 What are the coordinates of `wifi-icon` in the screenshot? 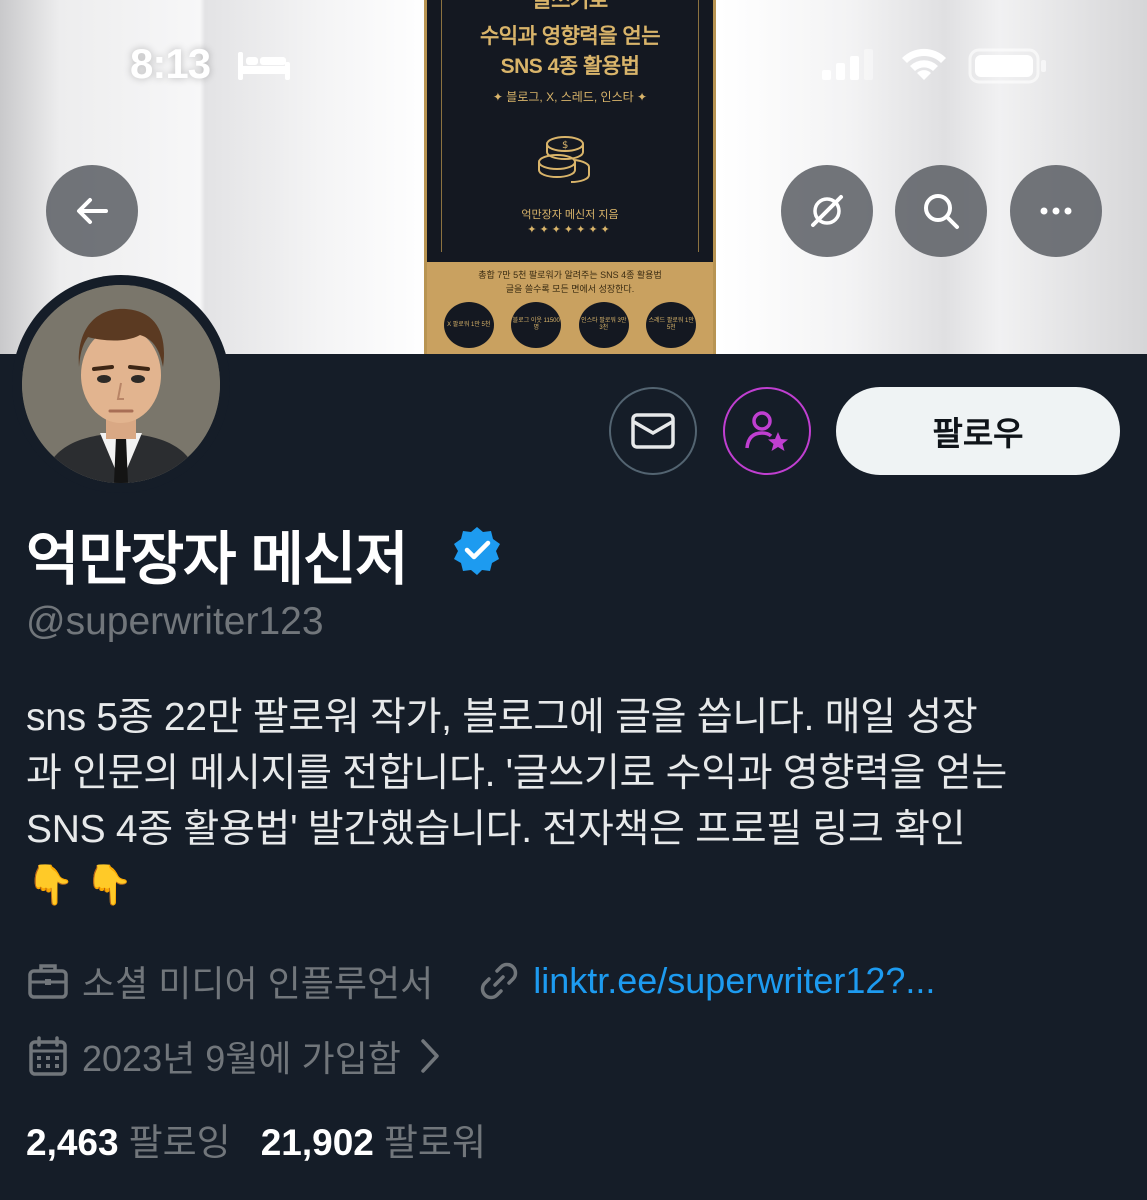 It's located at (924, 64).